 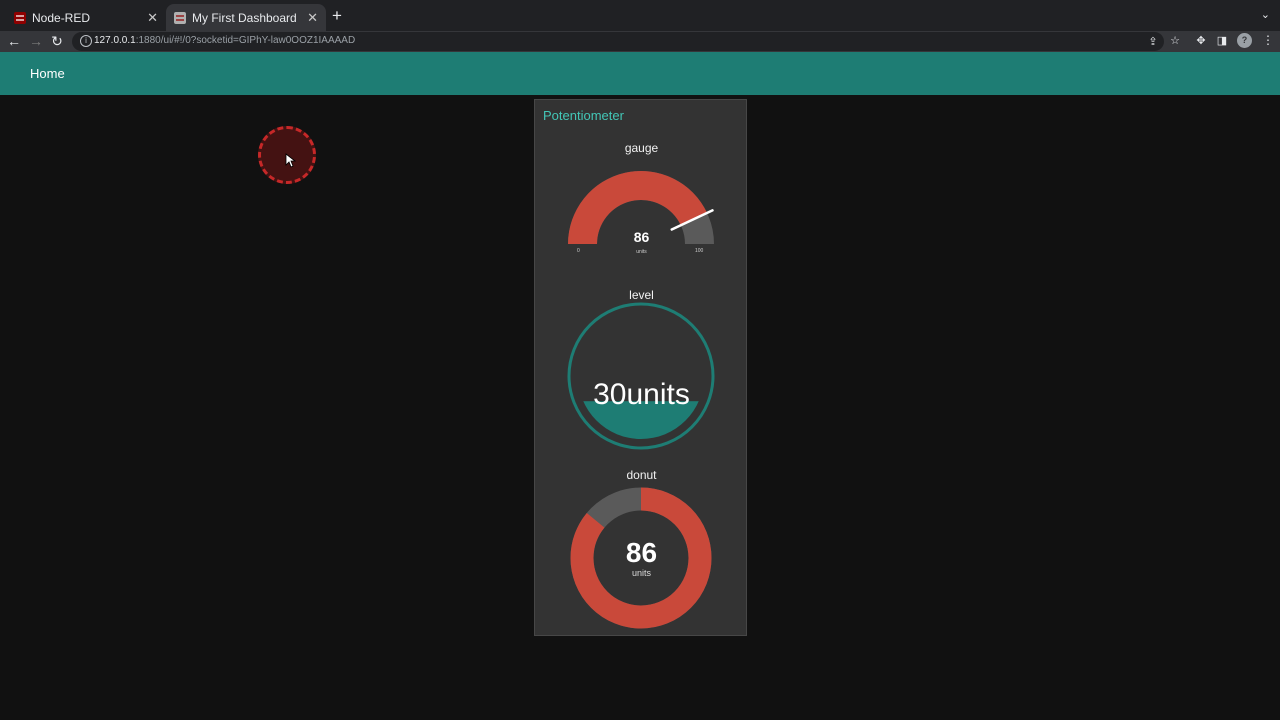 I want to click on extensions-icon: ✥, so click(x=1201, y=41).